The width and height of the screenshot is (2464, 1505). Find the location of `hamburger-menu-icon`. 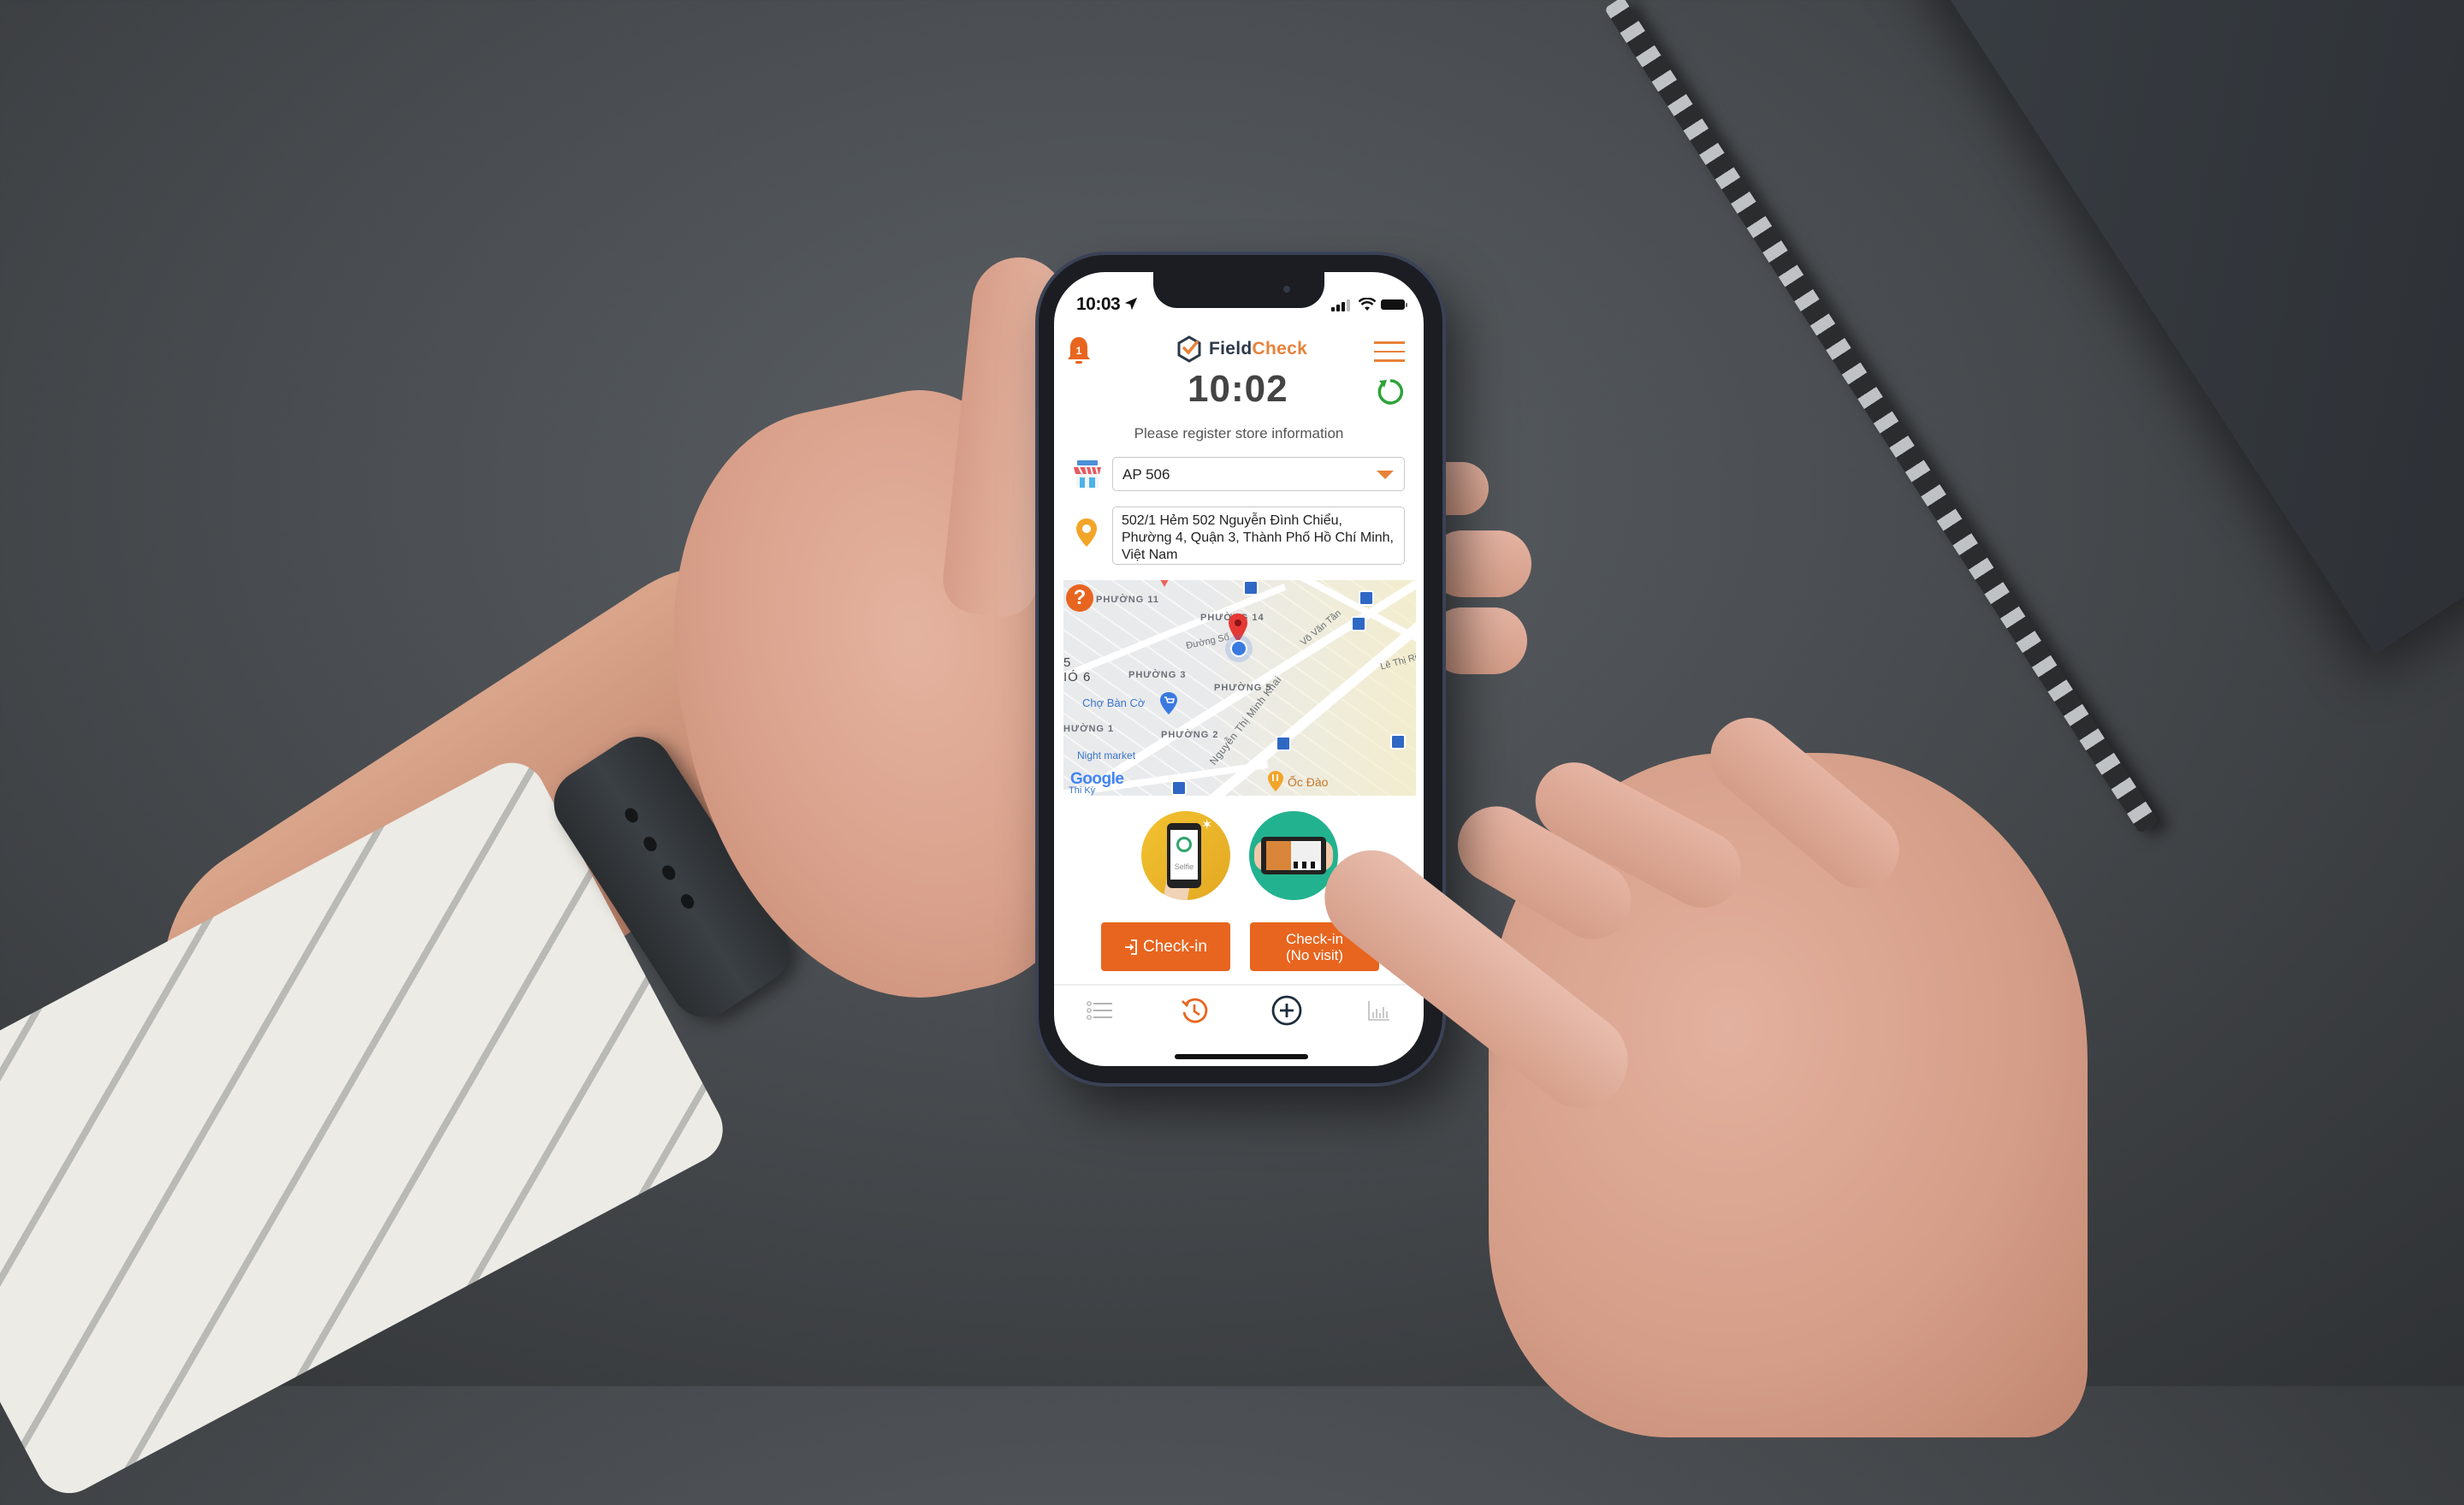

hamburger-menu-icon is located at coordinates (1389, 352).